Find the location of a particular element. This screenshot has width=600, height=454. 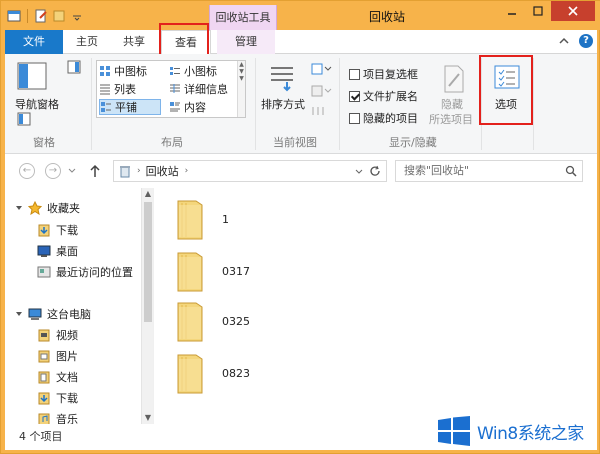

address-dropdown-icon is located at coordinates (359, 172).